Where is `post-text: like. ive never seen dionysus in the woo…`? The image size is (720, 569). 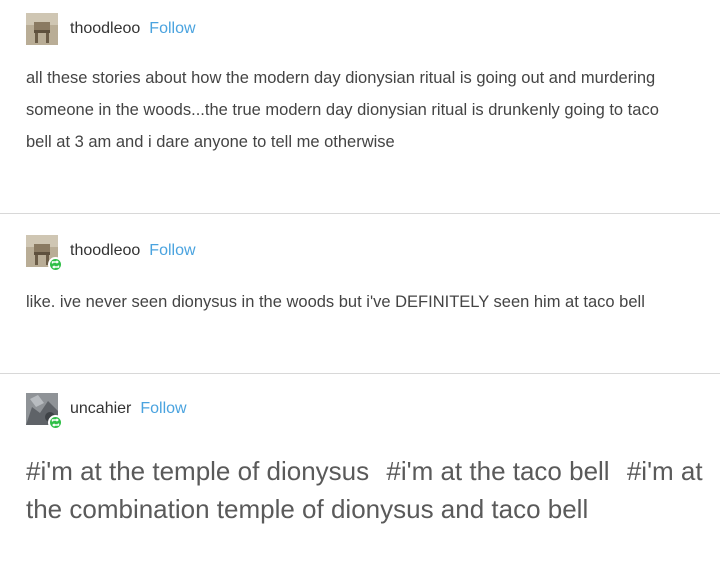 post-text: like. ive never seen dionysus in the woo… is located at coordinates (335, 302).